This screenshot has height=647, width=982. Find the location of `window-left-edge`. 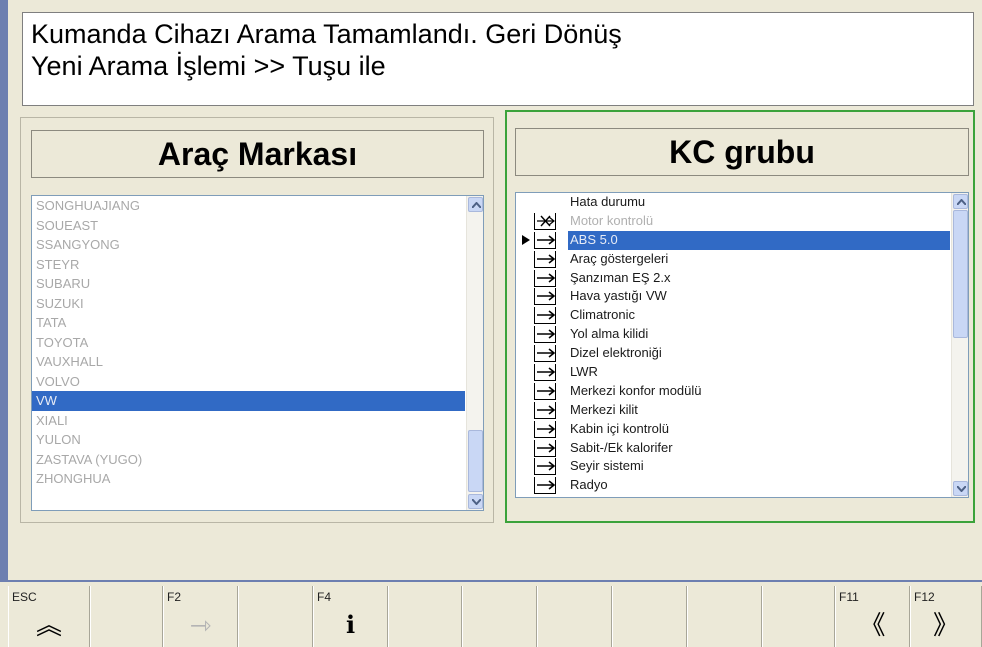

window-left-edge is located at coordinates (4, 290).